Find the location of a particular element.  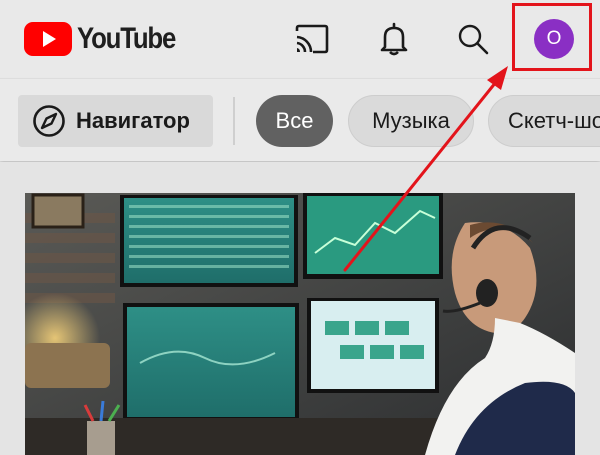

compass-icon is located at coordinates (49, 121).